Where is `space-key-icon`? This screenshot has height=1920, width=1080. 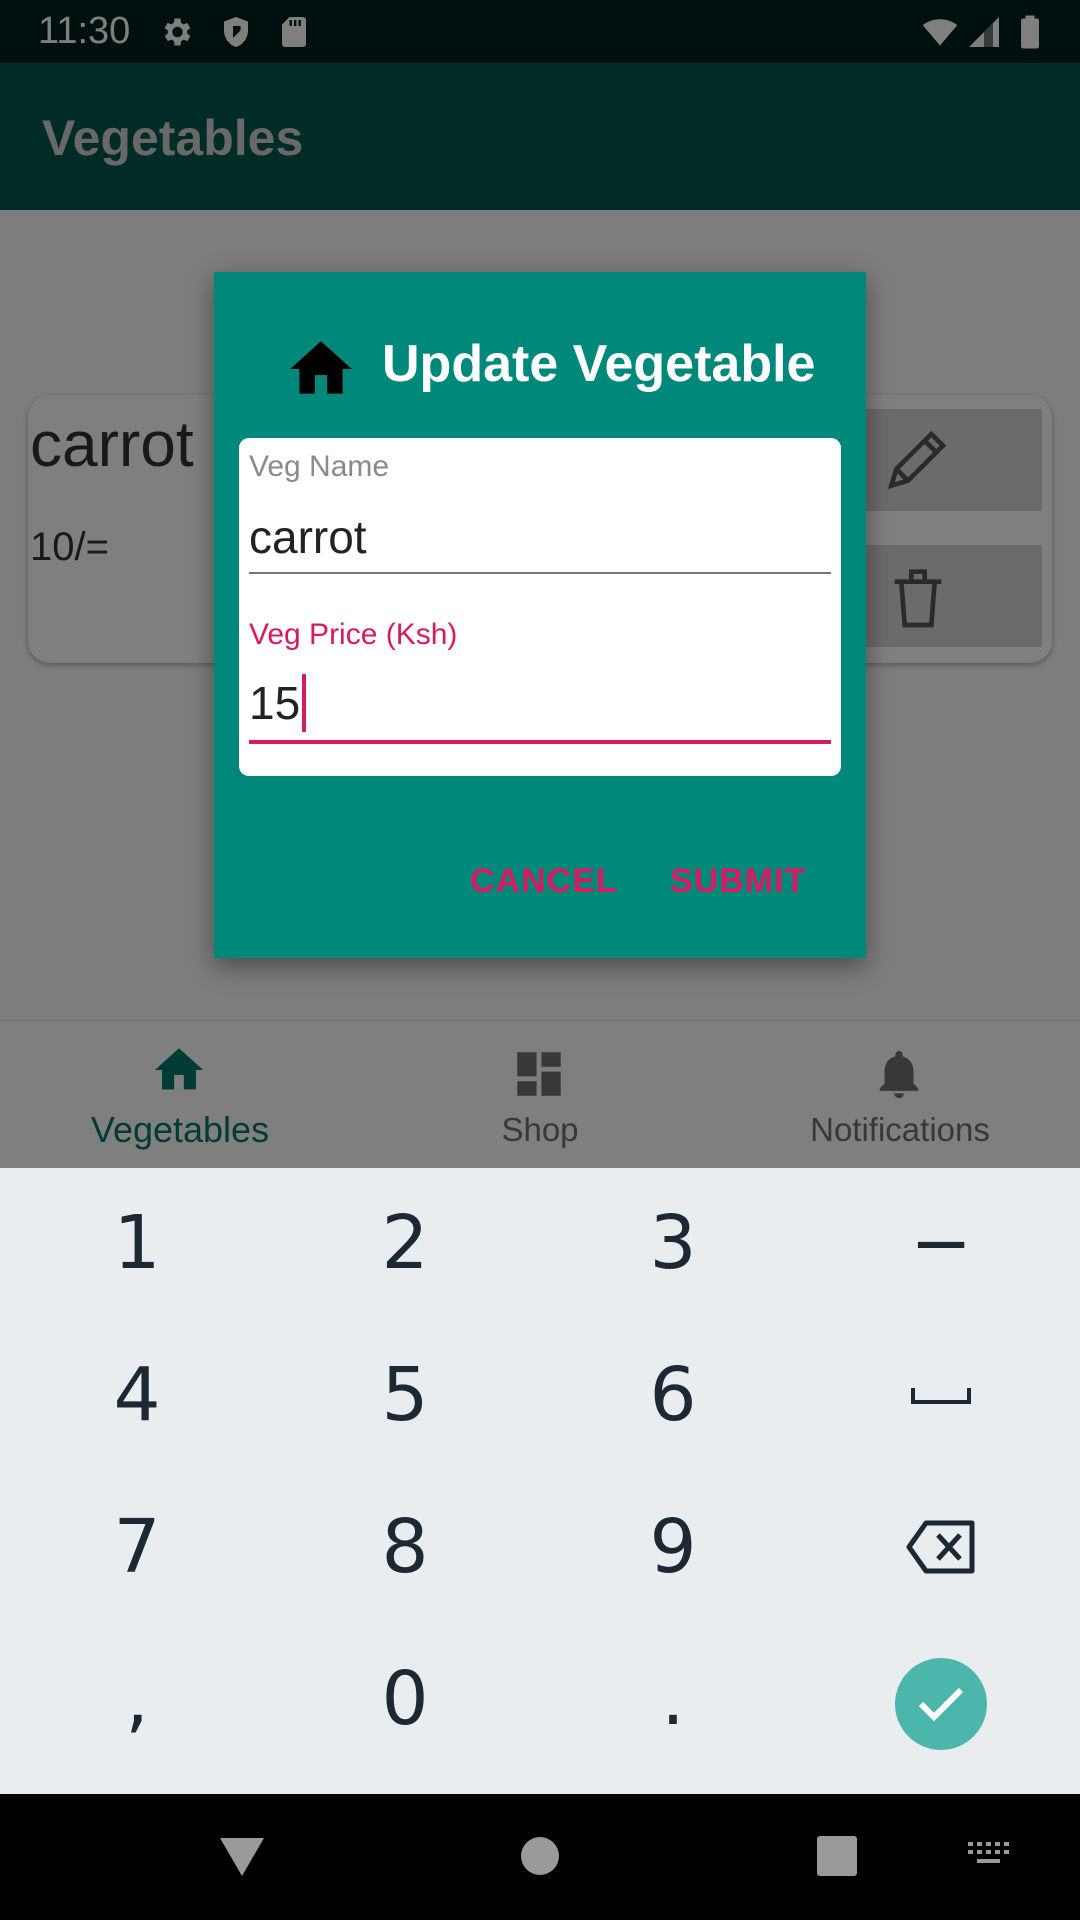 space-key-icon is located at coordinates (941, 1396).